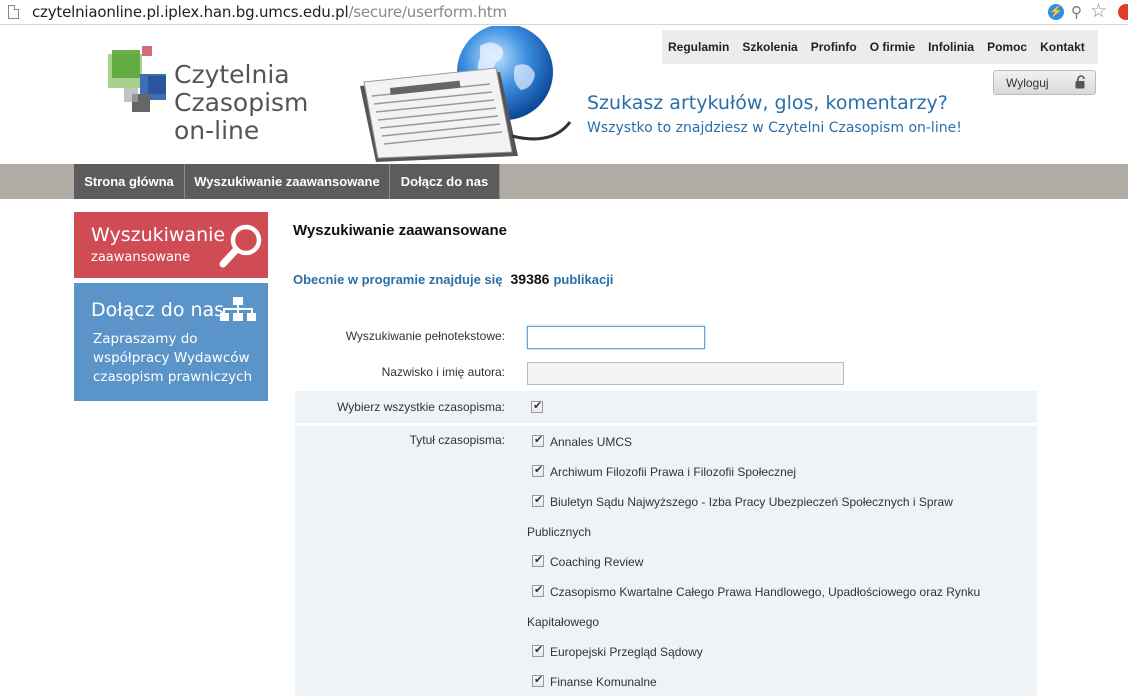  Describe the element at coordinates (563, 622) in the screenshot. I see `journal-title-continuation: Kapitałowego` at that location.